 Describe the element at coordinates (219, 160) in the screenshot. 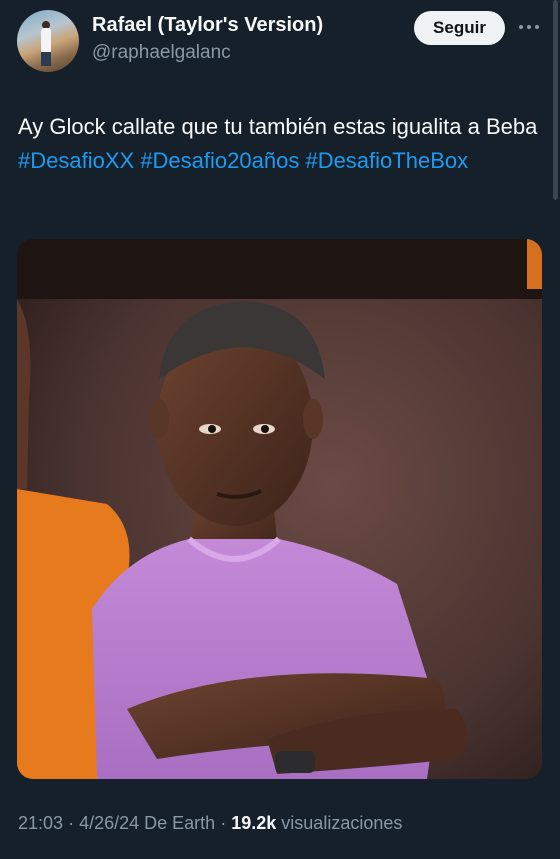

I see `hashtag-link: #Desafio20años` at that location.